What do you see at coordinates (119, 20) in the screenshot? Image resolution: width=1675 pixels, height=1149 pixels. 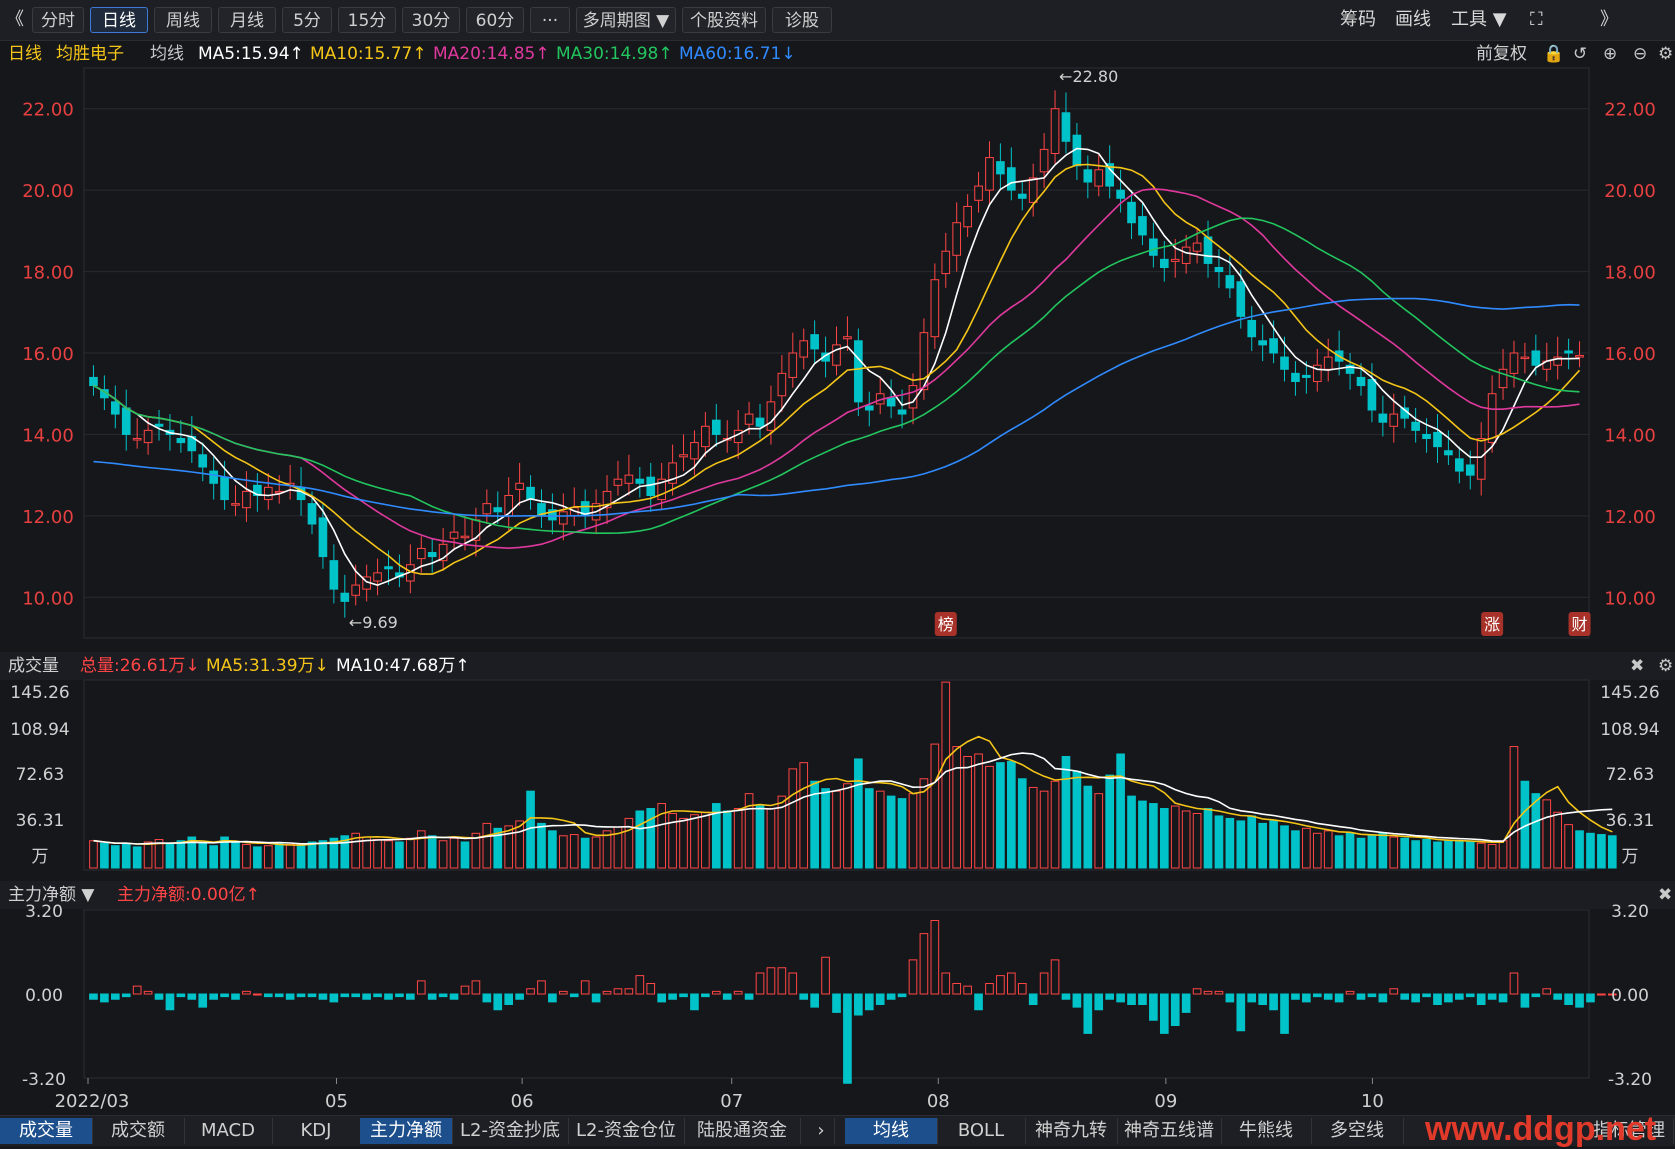 I see `tab-1: 日线` at bounding box center [119, 20].